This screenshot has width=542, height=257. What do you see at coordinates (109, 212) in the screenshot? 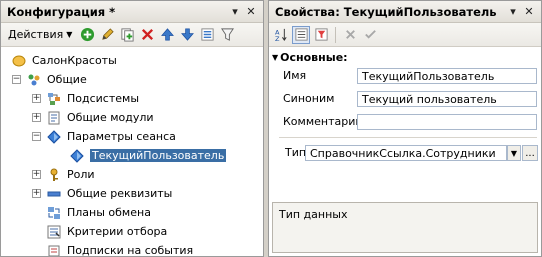
I see `tree-item-label: Планы обмена` at bounding box center [109, 212].